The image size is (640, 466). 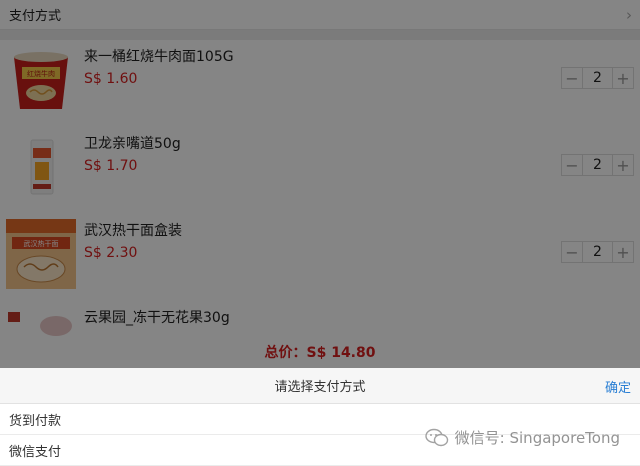 What do you see at coordinates (537, 438) in the screenshot?
I see `watermark-text: 微信号: SingaporeTong` at bounding box center [537, 438].